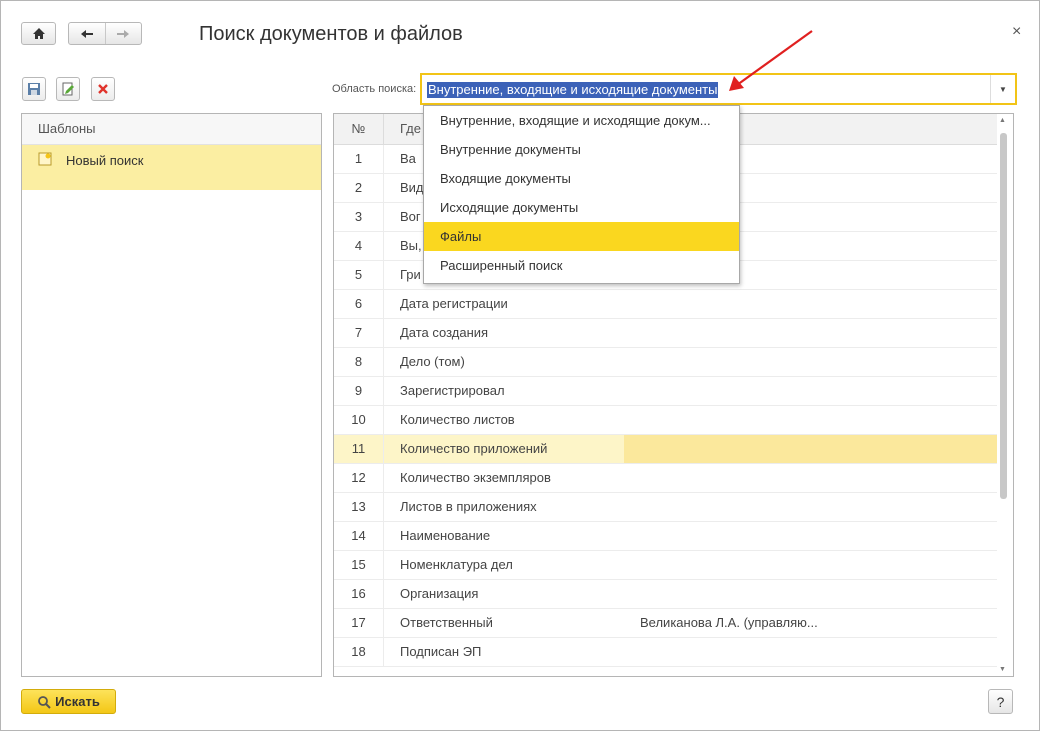  Describe the element at coordinates (359, 246) in the screenshot. I see `row-number: 4` at that location.